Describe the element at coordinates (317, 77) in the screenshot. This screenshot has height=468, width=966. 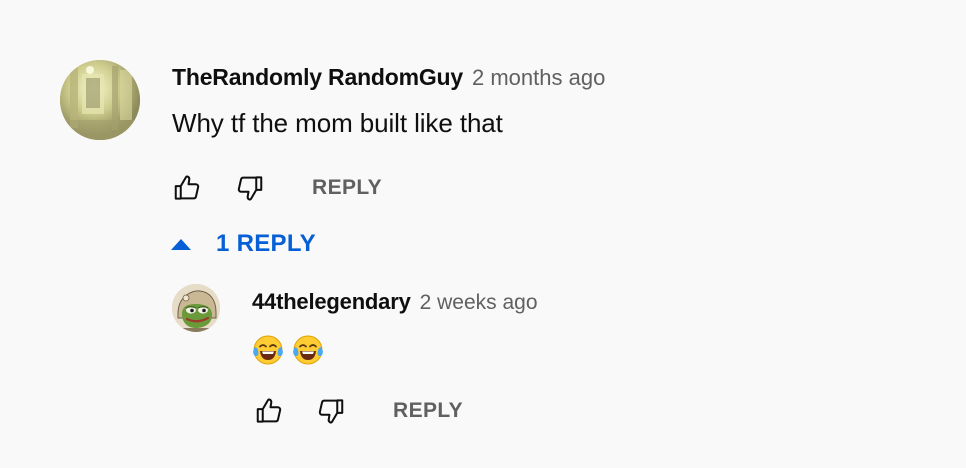
I see `comment-author: TheRandomly RandomGuy` at that location.